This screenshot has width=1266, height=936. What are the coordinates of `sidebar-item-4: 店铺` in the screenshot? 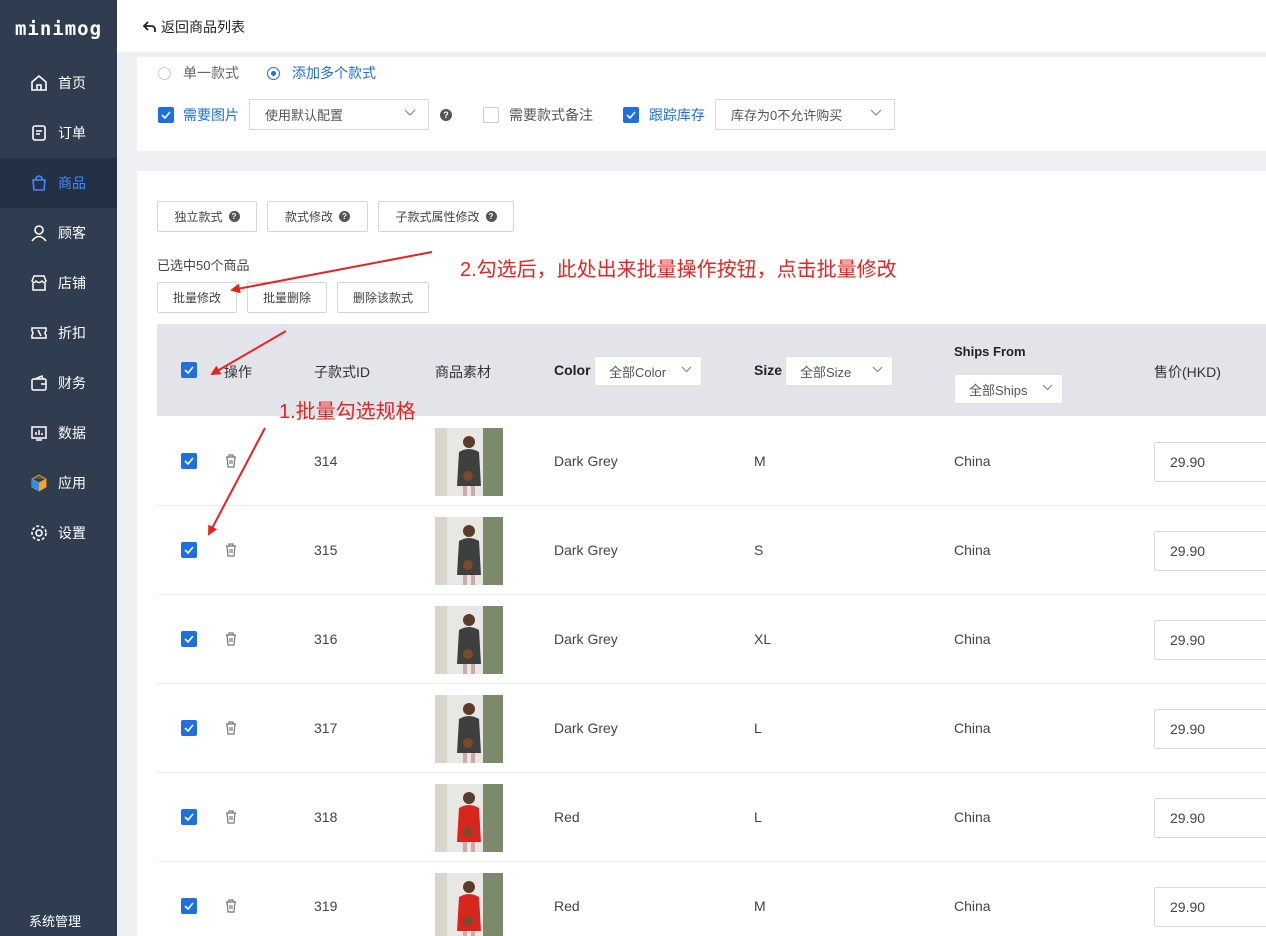 It's located at (58, 283).